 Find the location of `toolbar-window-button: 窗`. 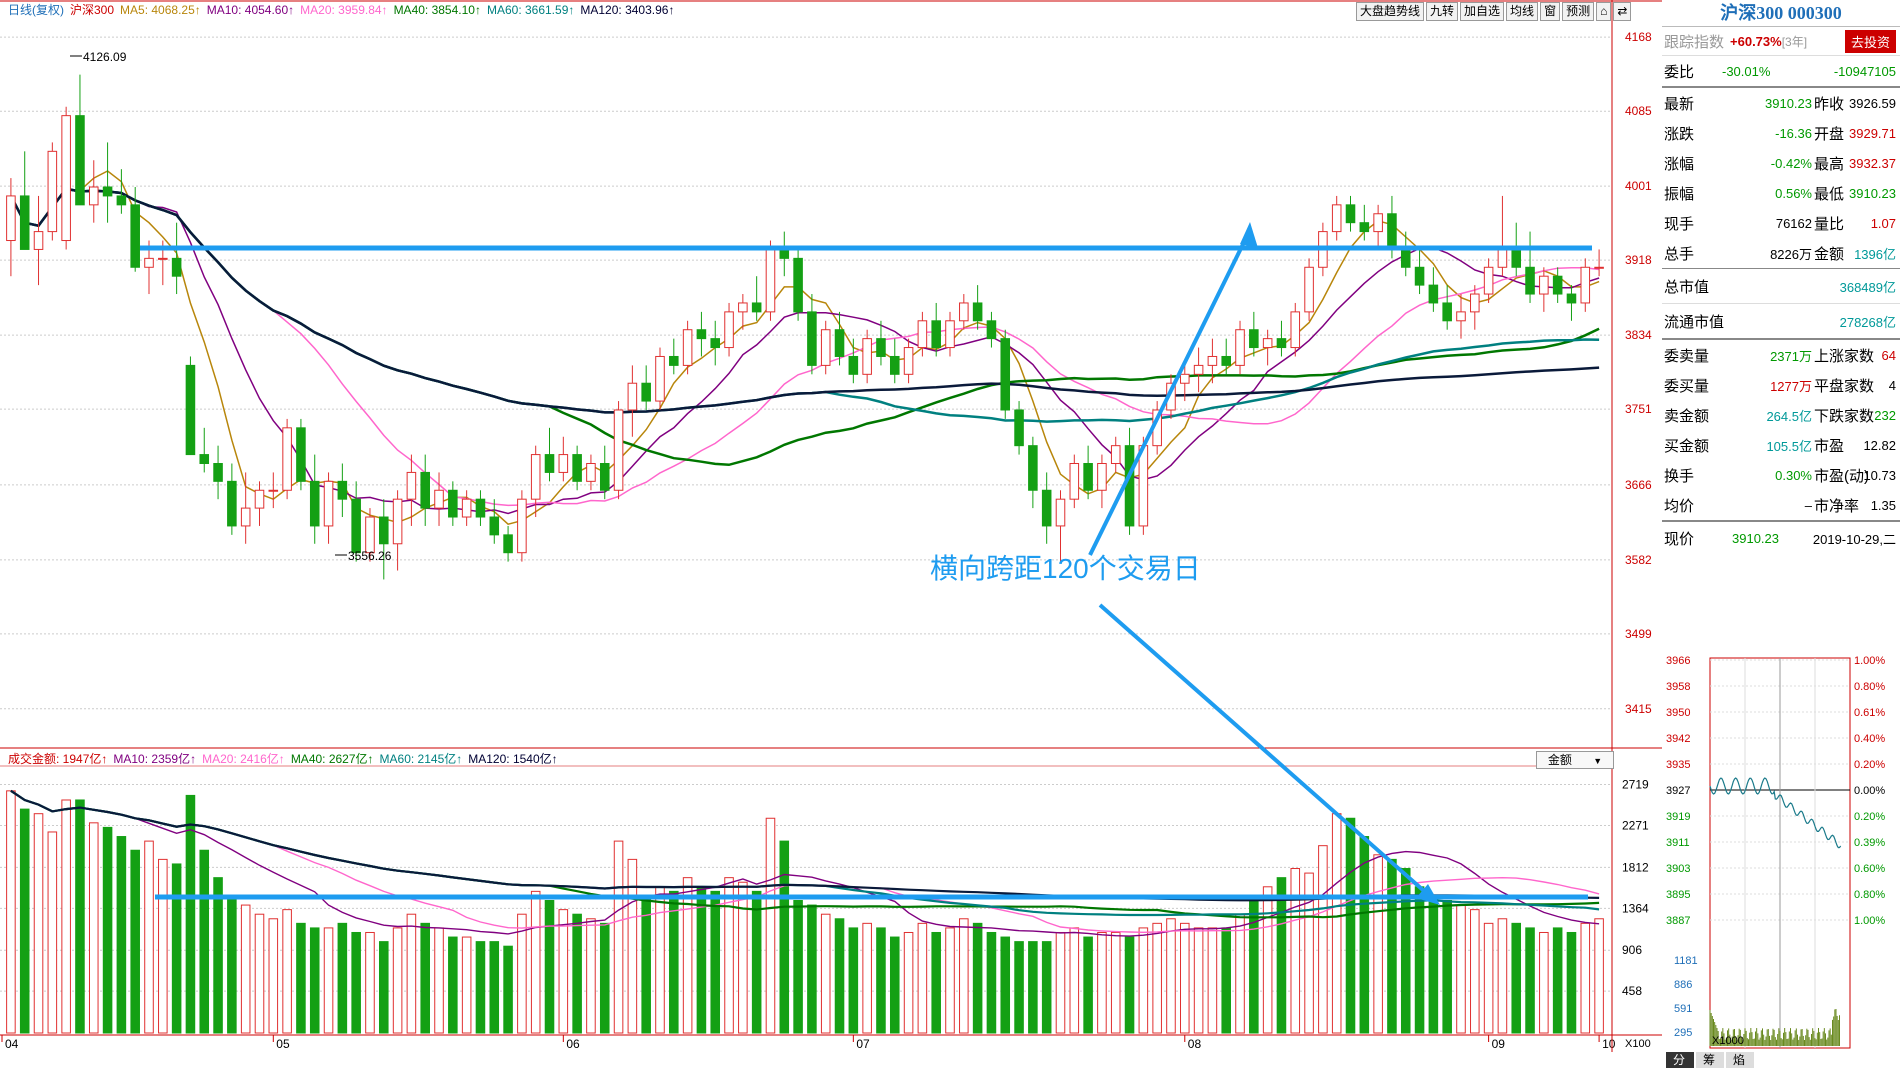

toolbar-window-button: 窗 is located at coordinates (1550, 11).